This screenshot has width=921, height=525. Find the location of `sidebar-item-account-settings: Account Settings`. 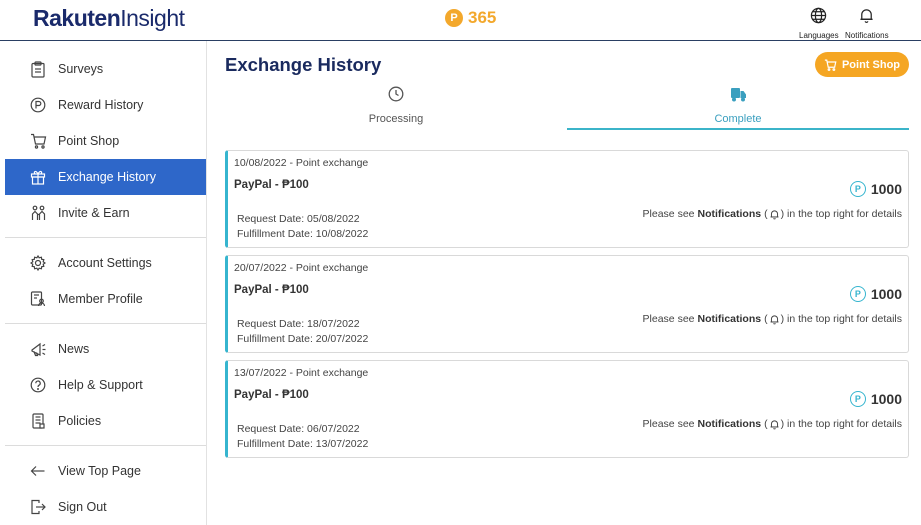

sidebar-item-account-settings: Account Settings is located at coordinates (105, 263).